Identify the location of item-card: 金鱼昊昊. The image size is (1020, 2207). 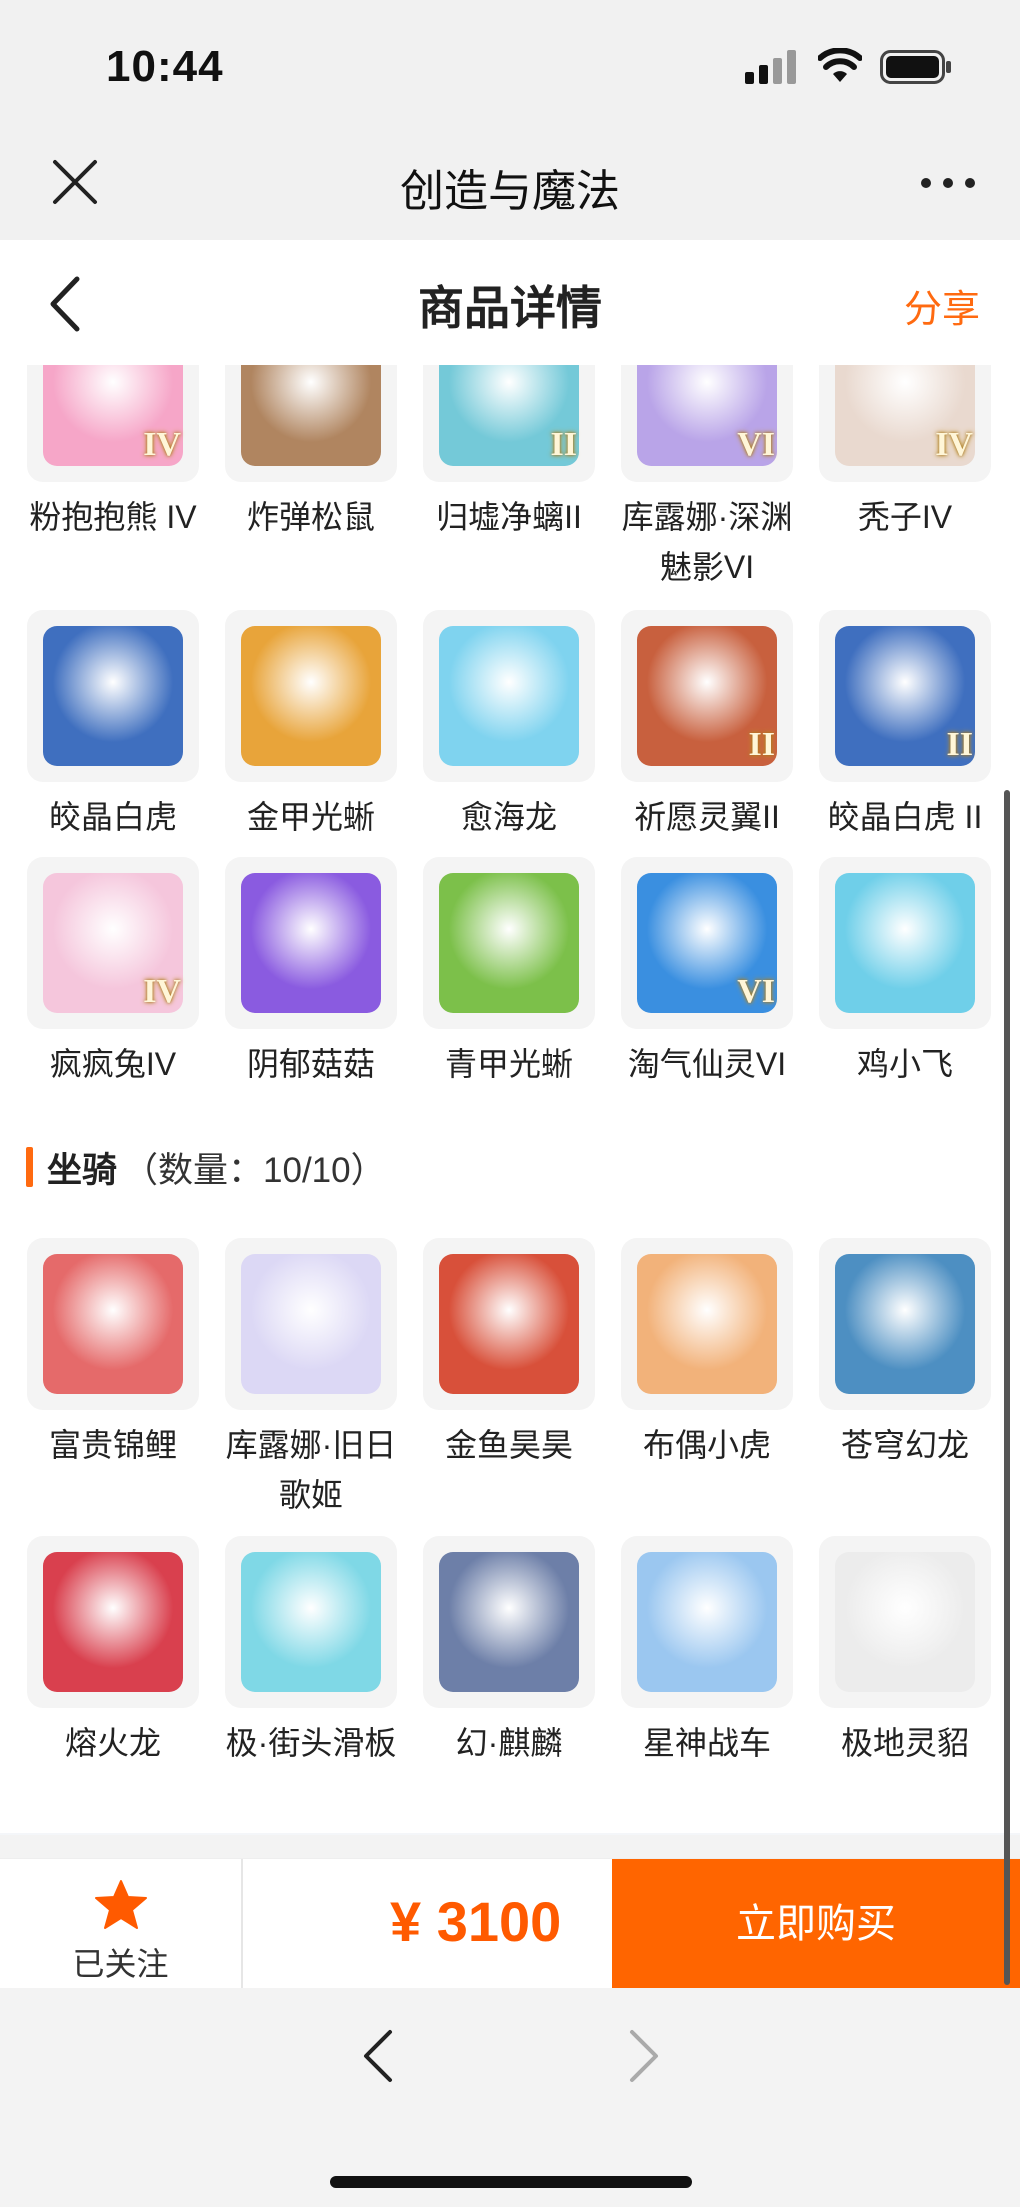
(509, 1387).